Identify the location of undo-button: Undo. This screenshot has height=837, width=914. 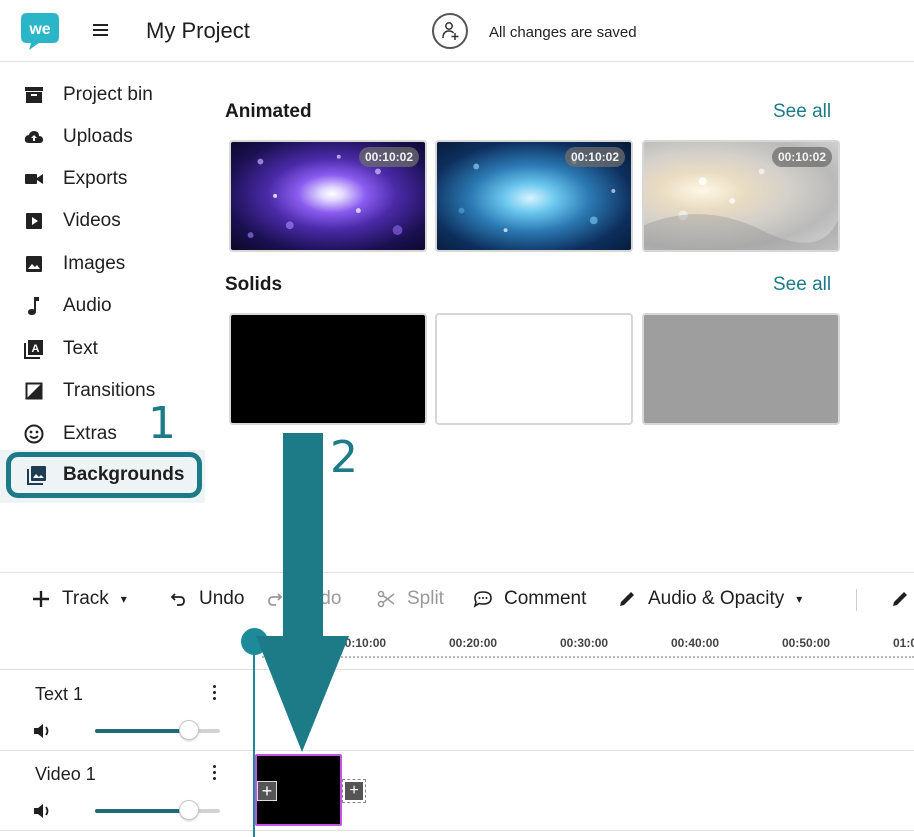
(205, 599).